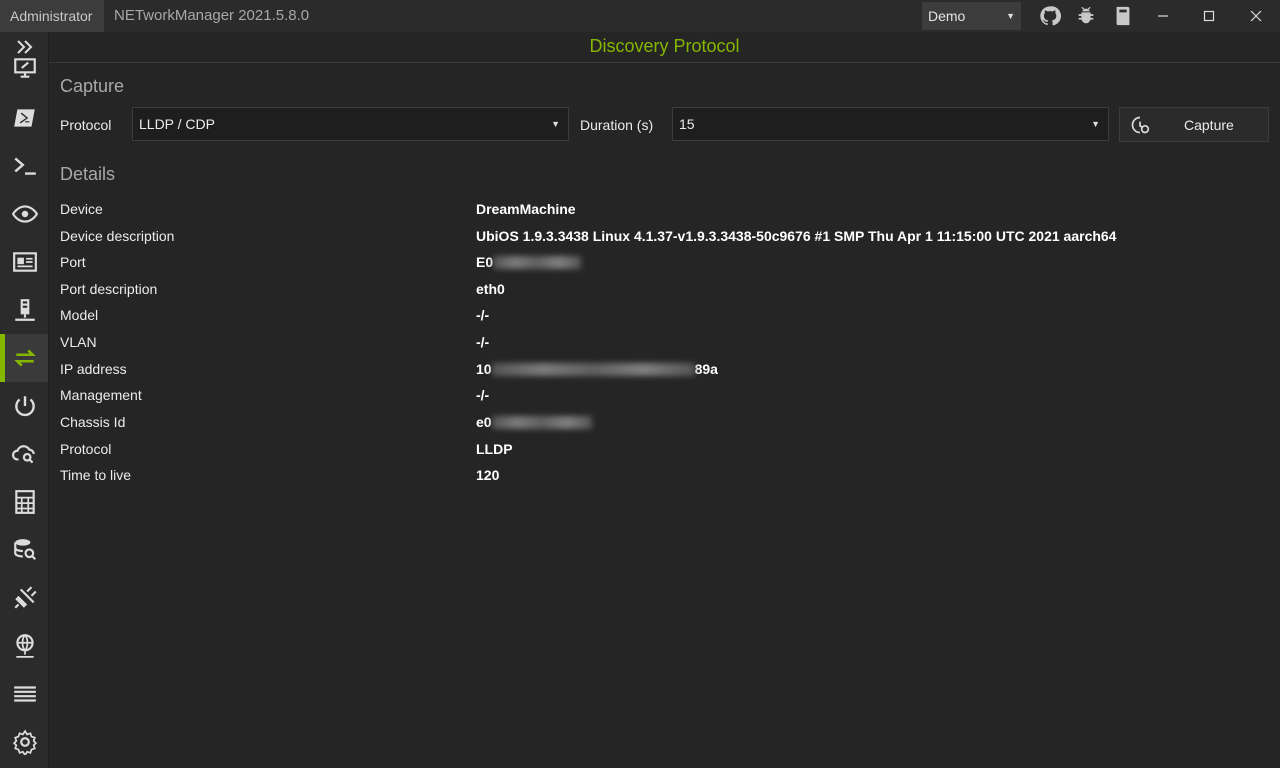  I want to click on sidebar-item-network-device, so click(24, 310).